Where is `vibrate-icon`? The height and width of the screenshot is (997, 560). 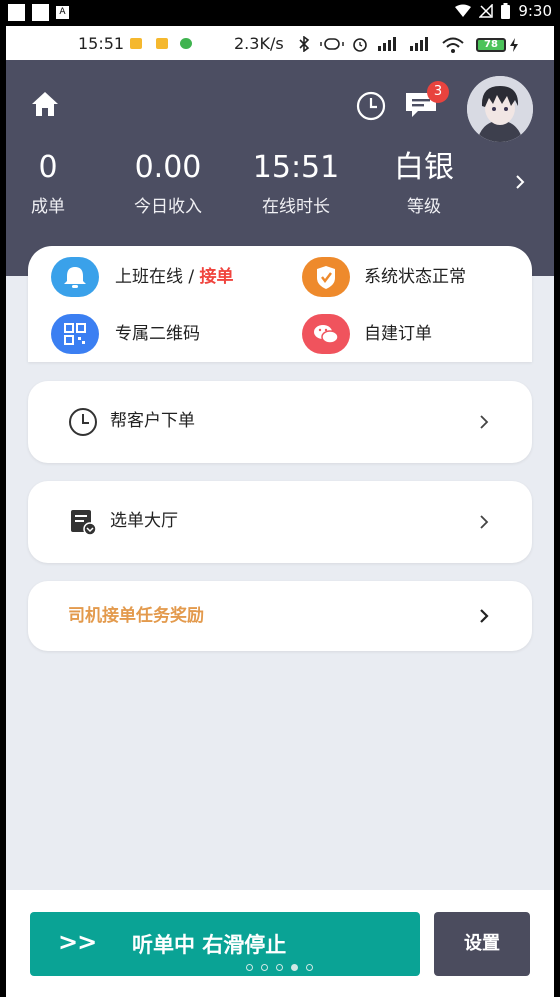 vibrate-icon is located at coordinates (332, 44).